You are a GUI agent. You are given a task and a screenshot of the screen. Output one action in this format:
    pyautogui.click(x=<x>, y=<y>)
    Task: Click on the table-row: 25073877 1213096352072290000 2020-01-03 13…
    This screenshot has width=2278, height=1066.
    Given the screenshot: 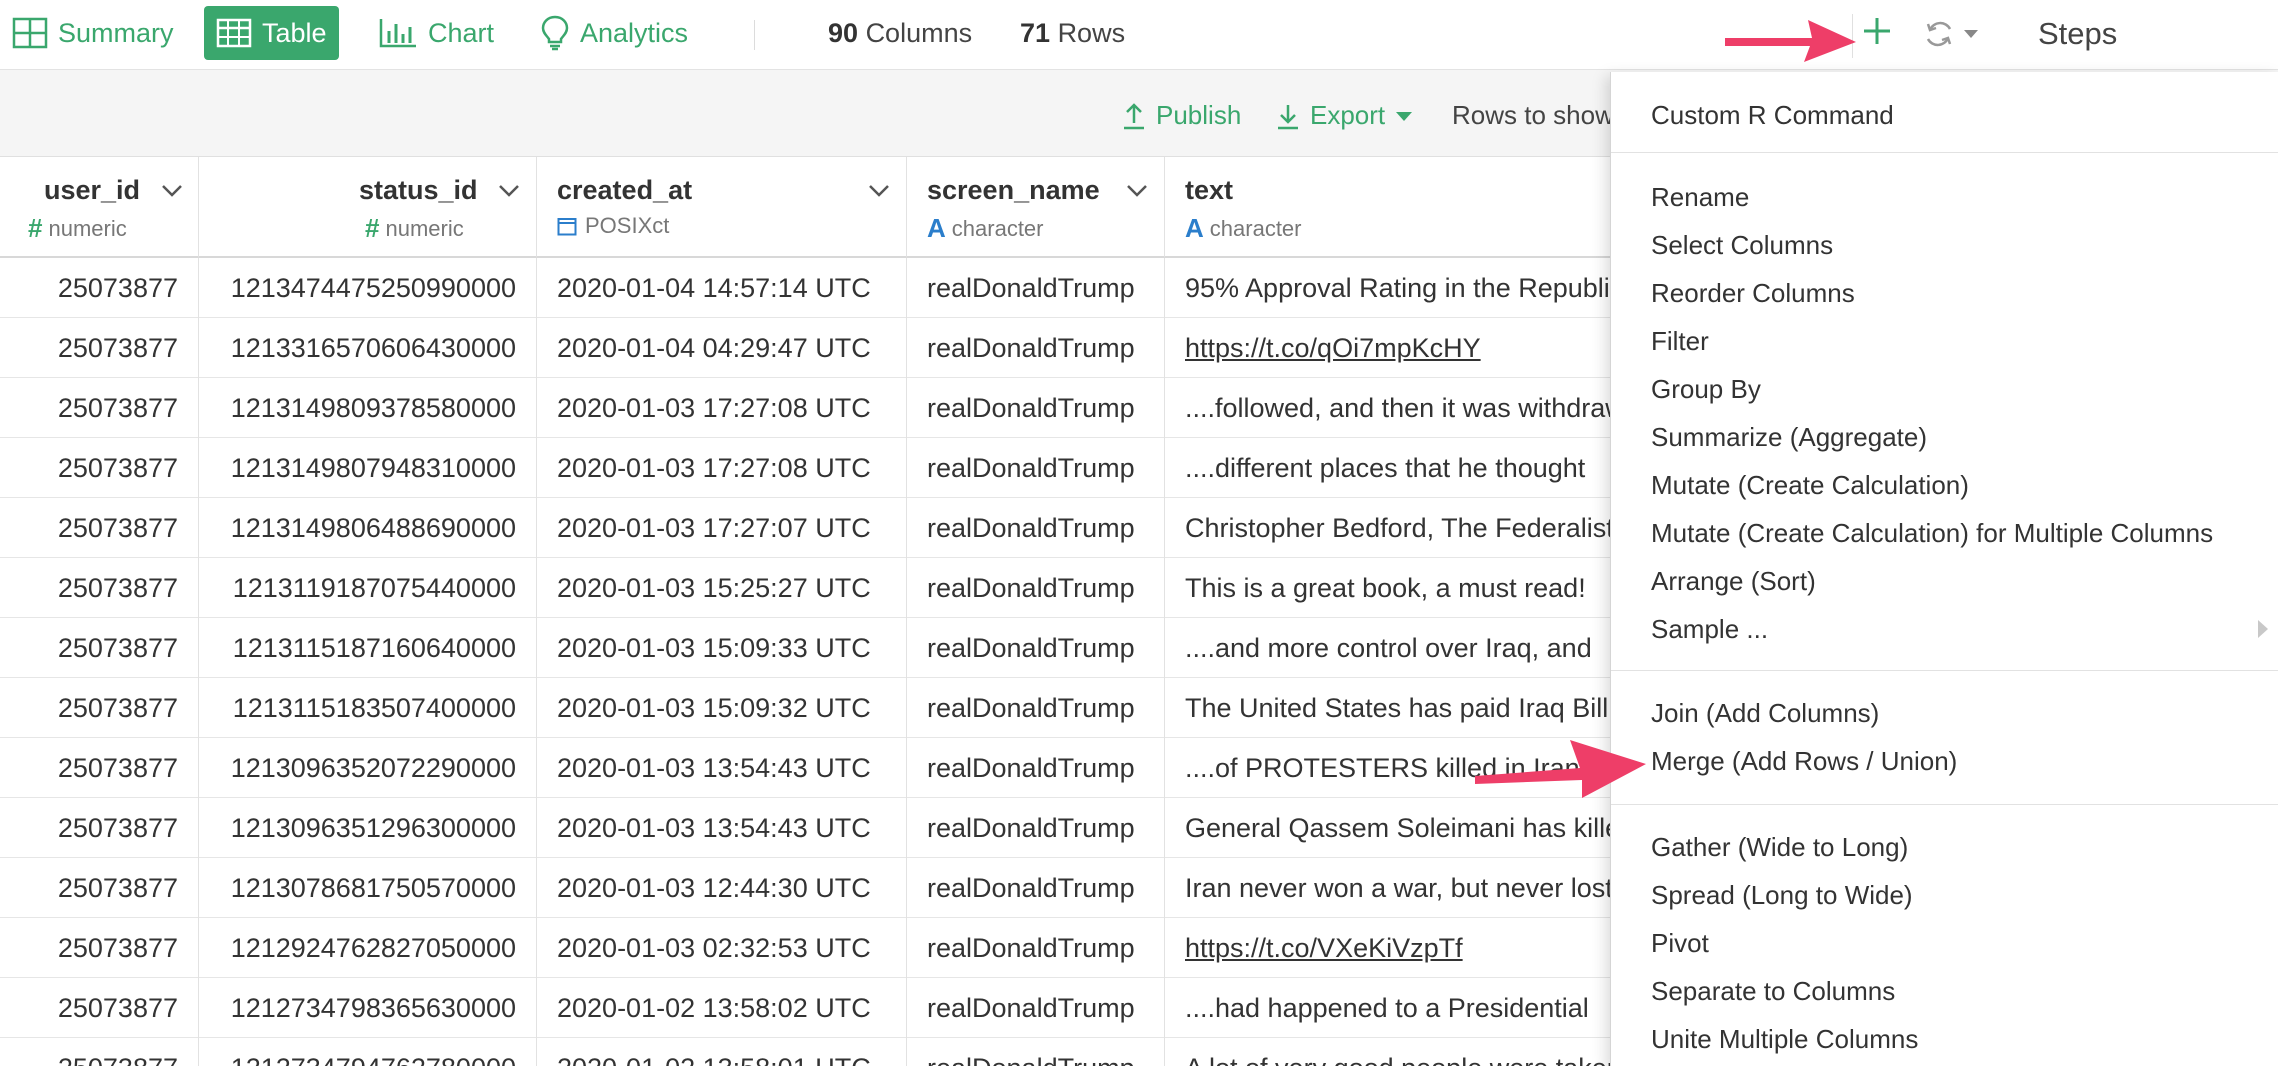 What is the action you would take?
    pyautogui.click(x=806, y=768)
    